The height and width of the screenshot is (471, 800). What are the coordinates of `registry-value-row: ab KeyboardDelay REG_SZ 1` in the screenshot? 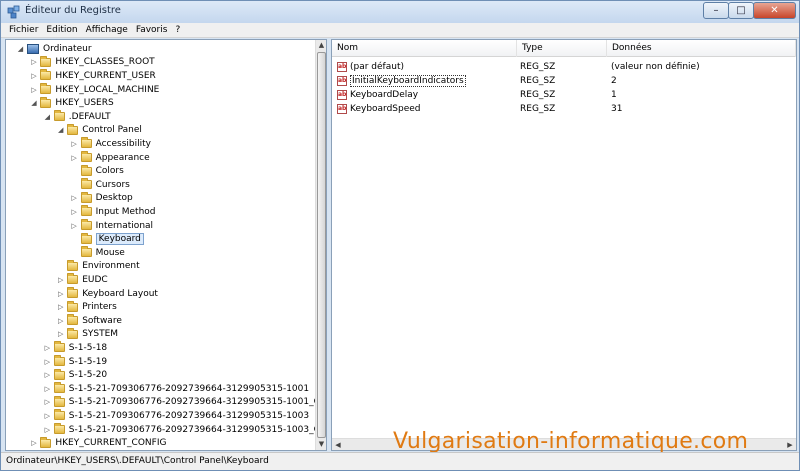 It's located at (564, 95).